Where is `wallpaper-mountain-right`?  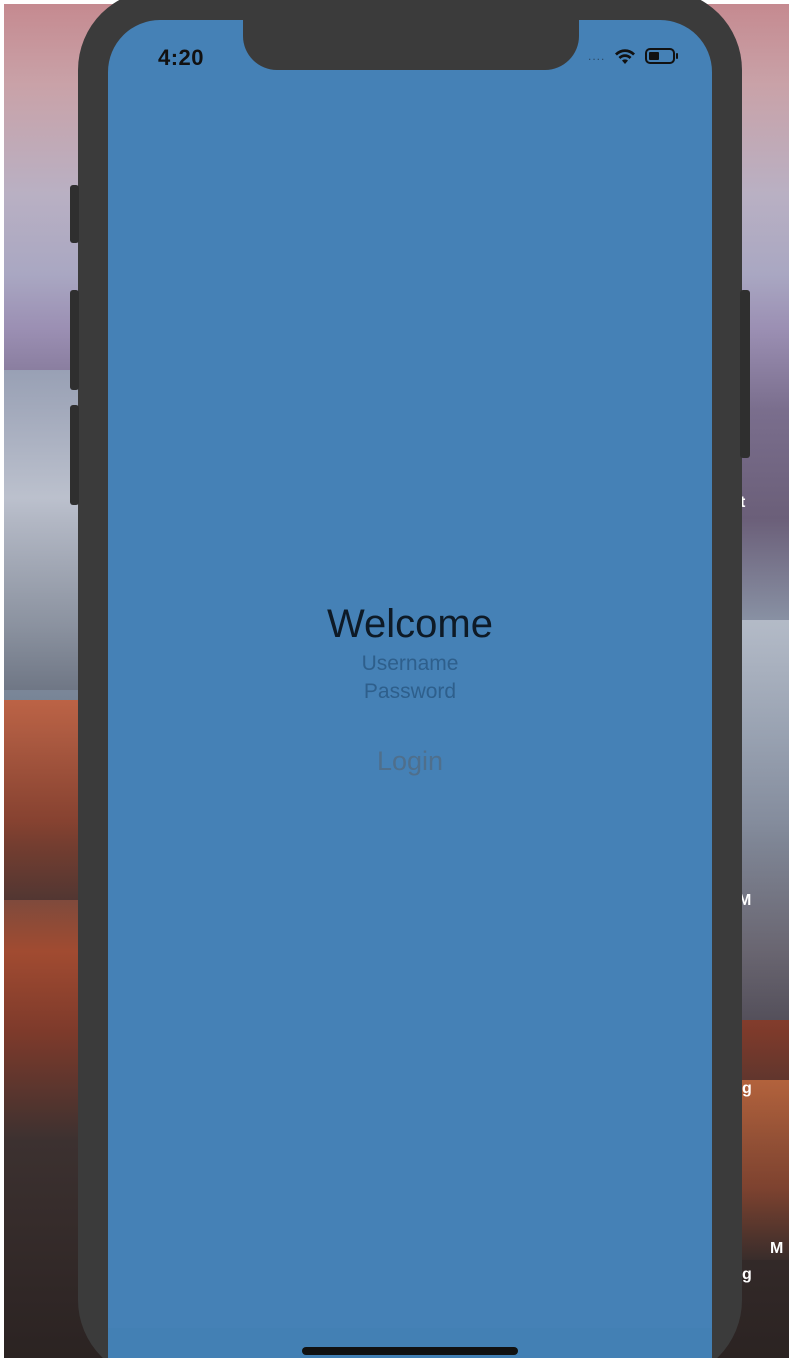
wallpaper-mountain-right is located at coordinates (764, 820).